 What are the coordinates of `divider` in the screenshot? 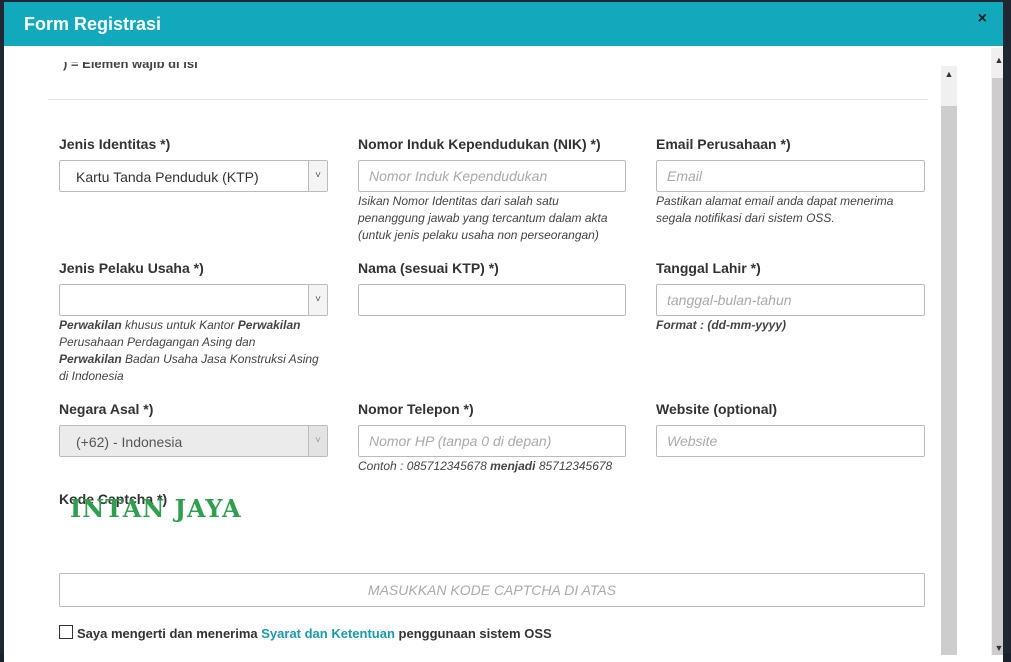 It's located at (488, 99).